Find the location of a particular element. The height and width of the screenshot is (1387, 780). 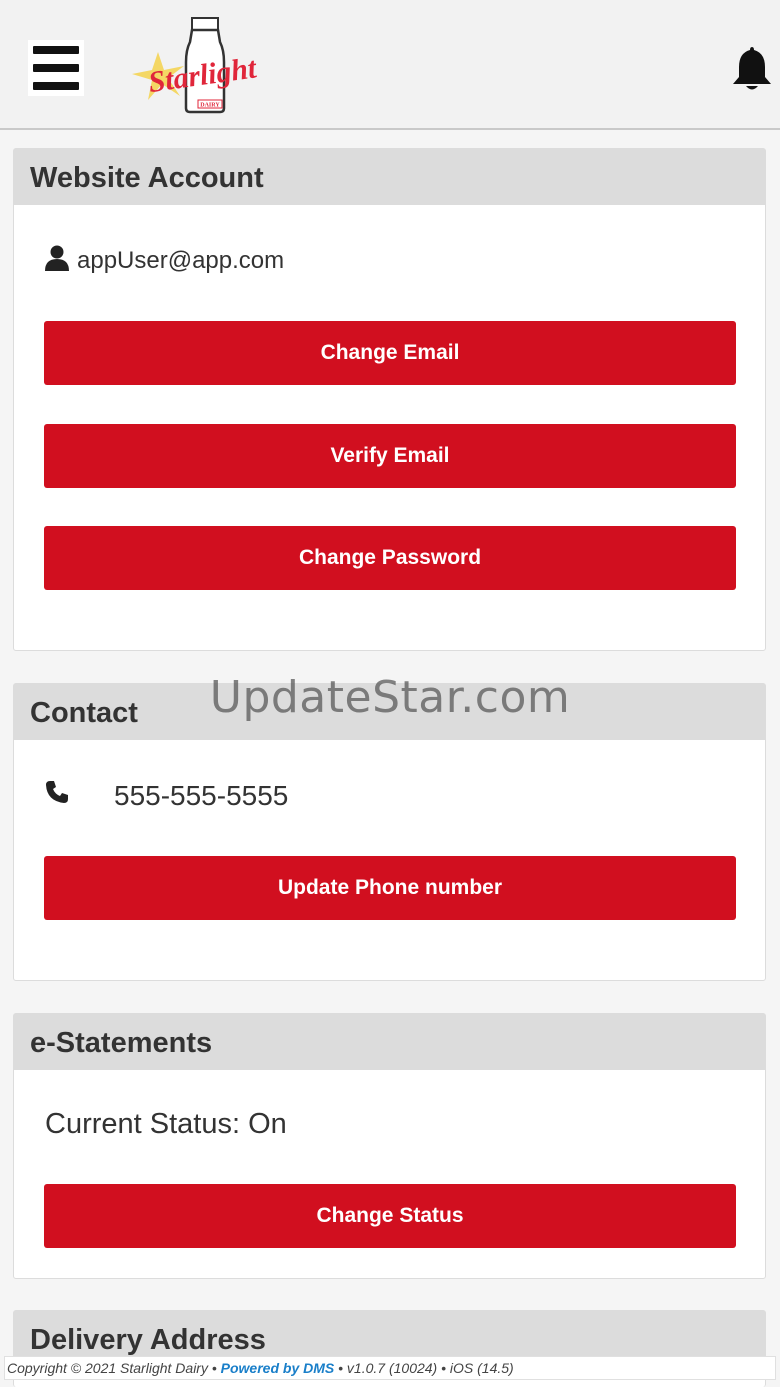

website-account-title: Website Account is located at coordinates (389, 177).